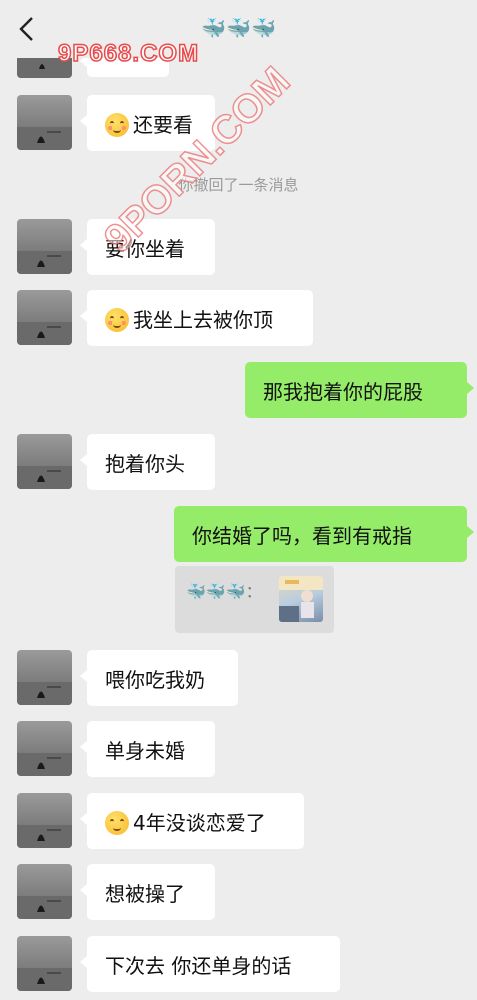 The image size is (477, 1000). What do you see at coordinates (238, 185) in the screenshot?
I see `recall-notice: 你撤回了一条消息` at bounding box center [238, 185].